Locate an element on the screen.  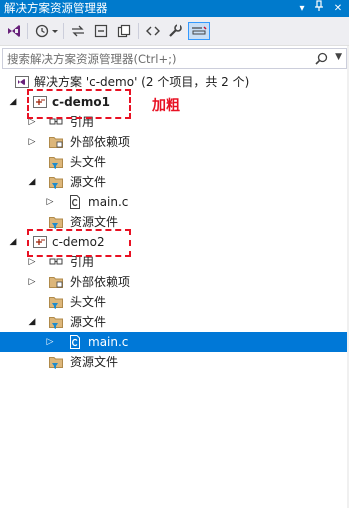
solution-icon is located at coordinates (22, 82).